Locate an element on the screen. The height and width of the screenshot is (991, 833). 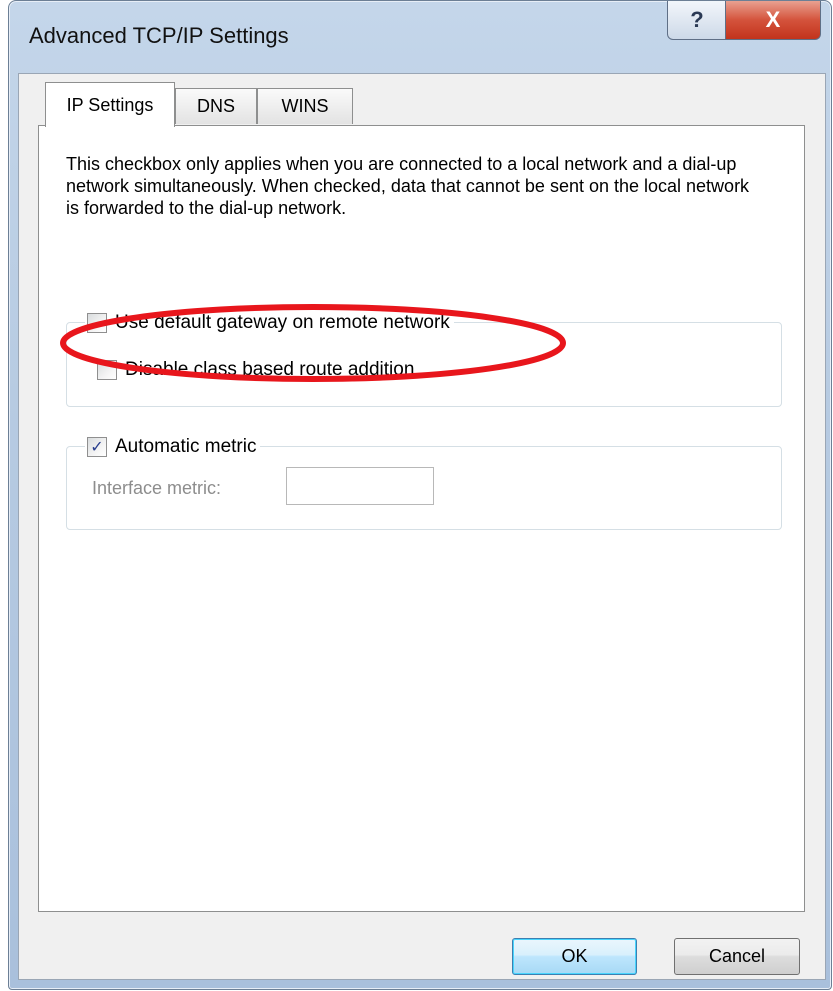
use-default-gateway-checkbox is located at coordinates (97, 323).